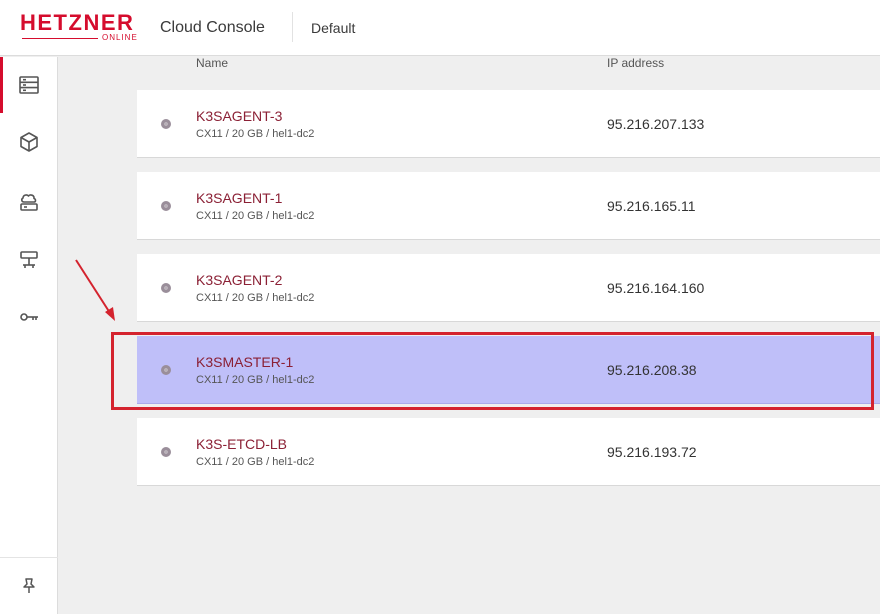 The height and width of the screenshot is (614, 880). What do you see at coordinates (292, 27) in the screenshot?
I see `header-divider` at bounding box center [292, 27].